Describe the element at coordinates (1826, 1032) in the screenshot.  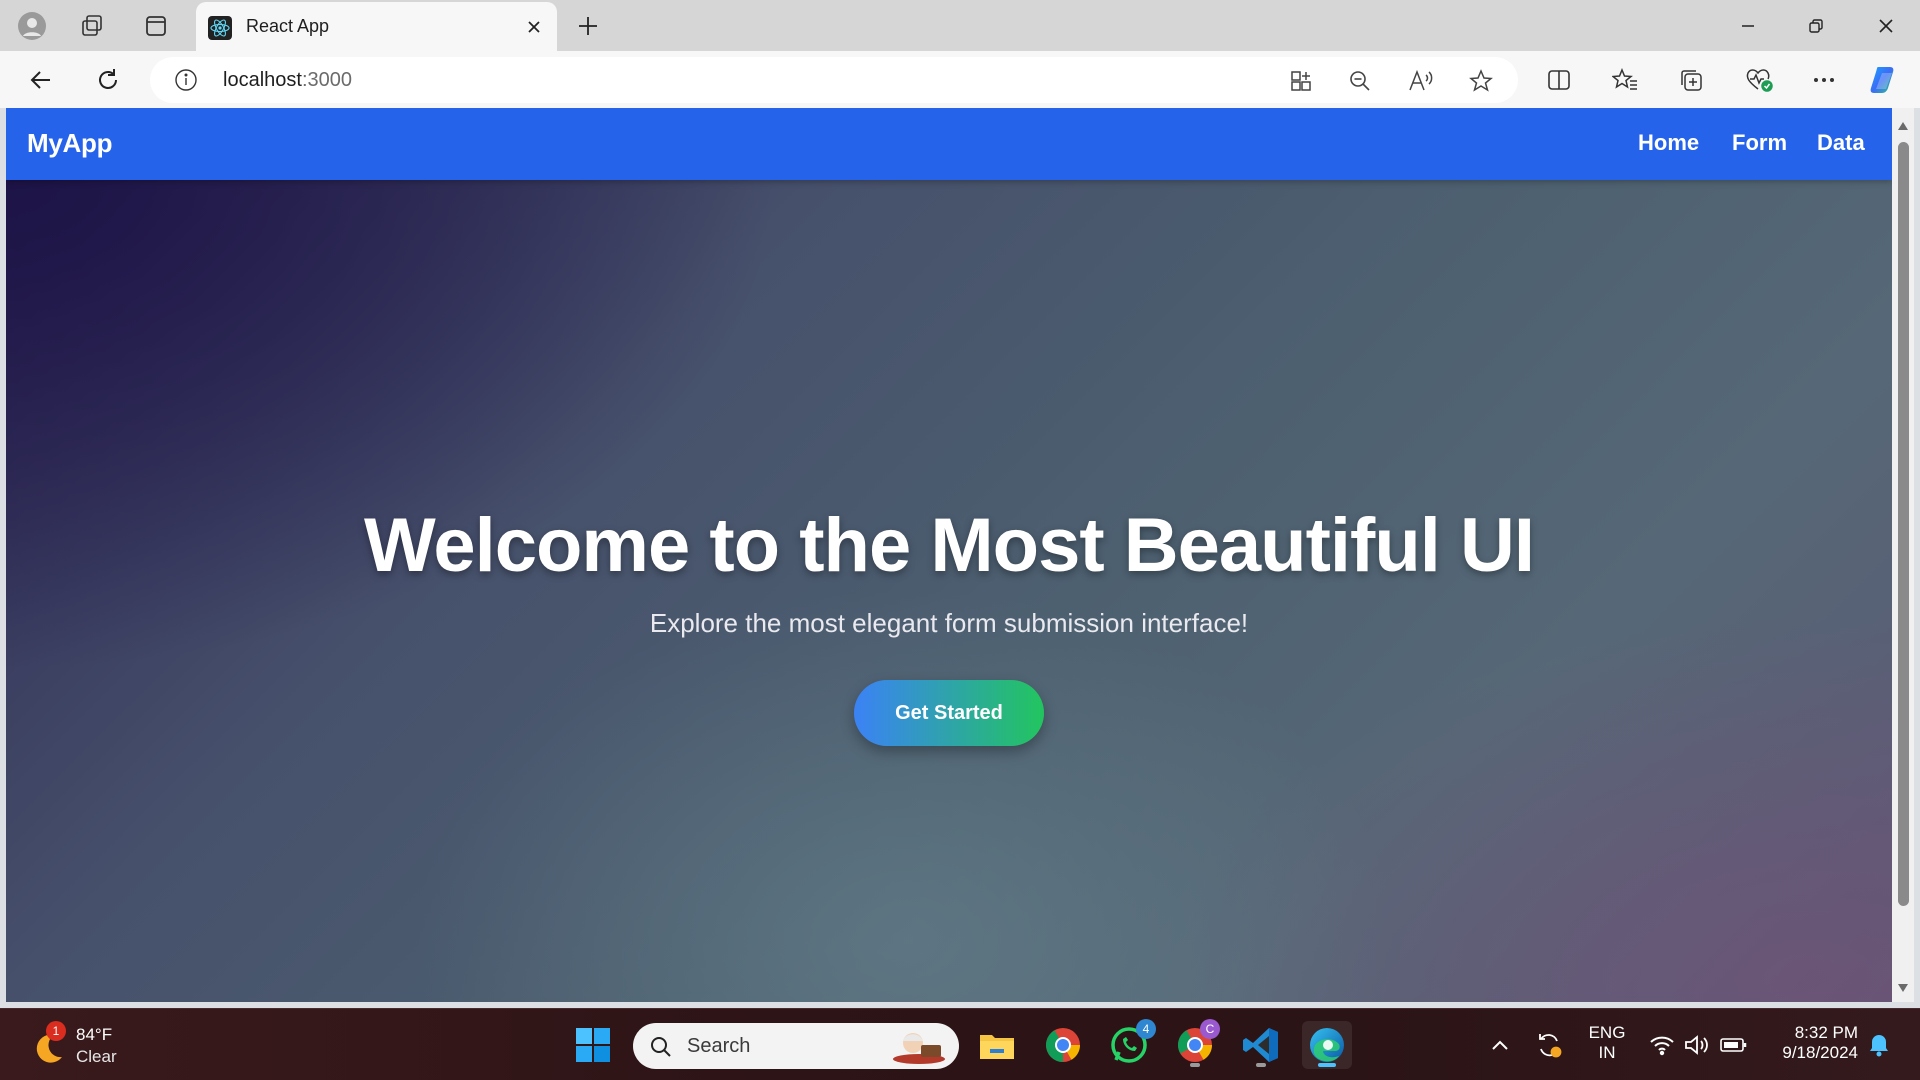
I see `clock-time: 8:32 PM` at that location.